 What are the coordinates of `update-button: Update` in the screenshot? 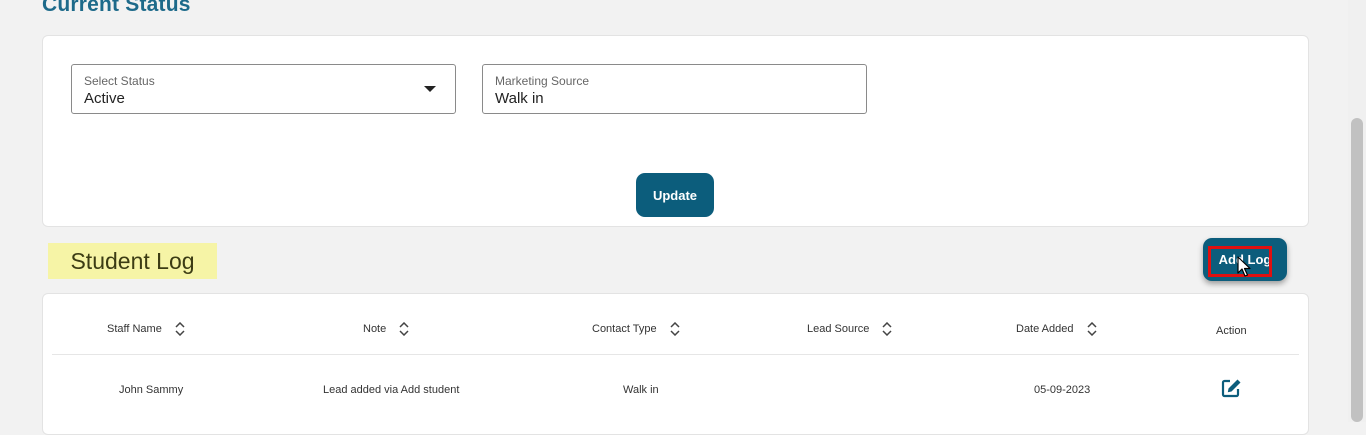 It's located at (675, 195).